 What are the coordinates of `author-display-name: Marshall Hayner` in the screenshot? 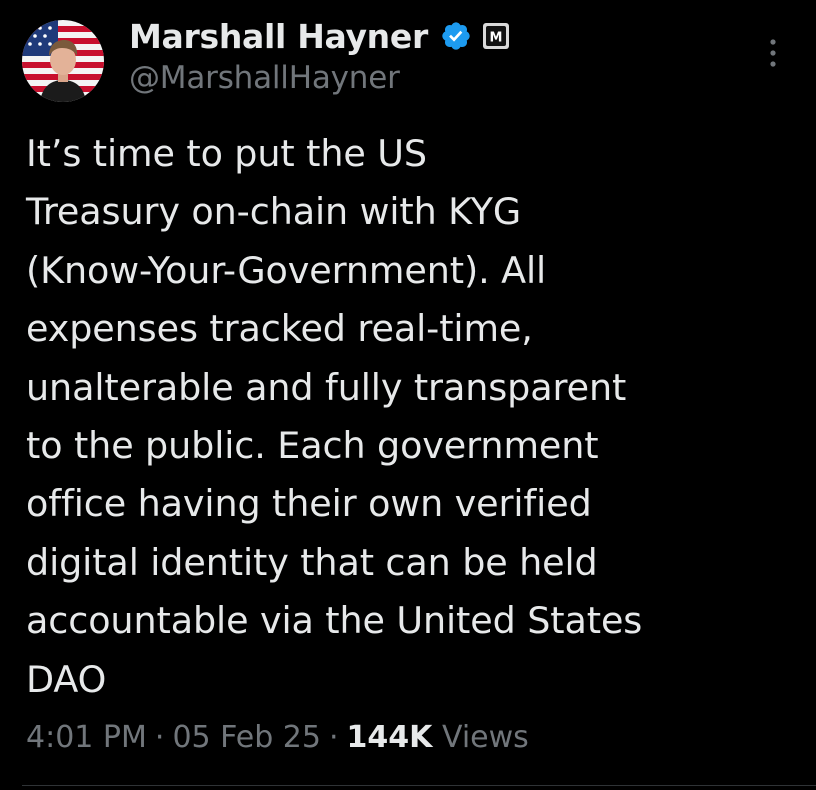 It's located at (278, 36).